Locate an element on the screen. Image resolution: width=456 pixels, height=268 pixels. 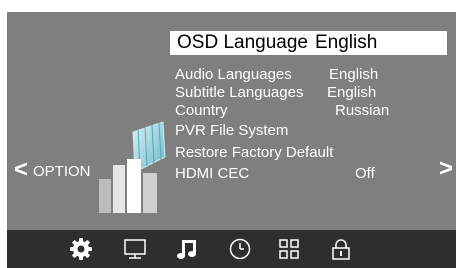
menu-item-restore-factory-default: Restore Factory Default is located at coordinates (310, 153).